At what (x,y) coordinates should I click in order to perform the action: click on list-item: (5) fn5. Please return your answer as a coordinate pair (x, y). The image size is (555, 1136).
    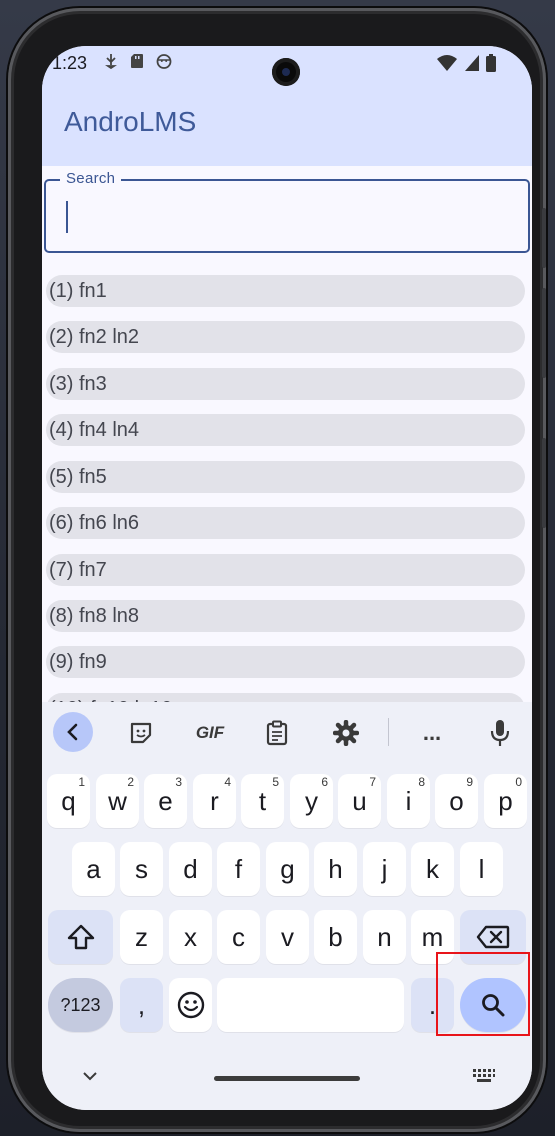
    Looking at the image, I should click on (285, 477).